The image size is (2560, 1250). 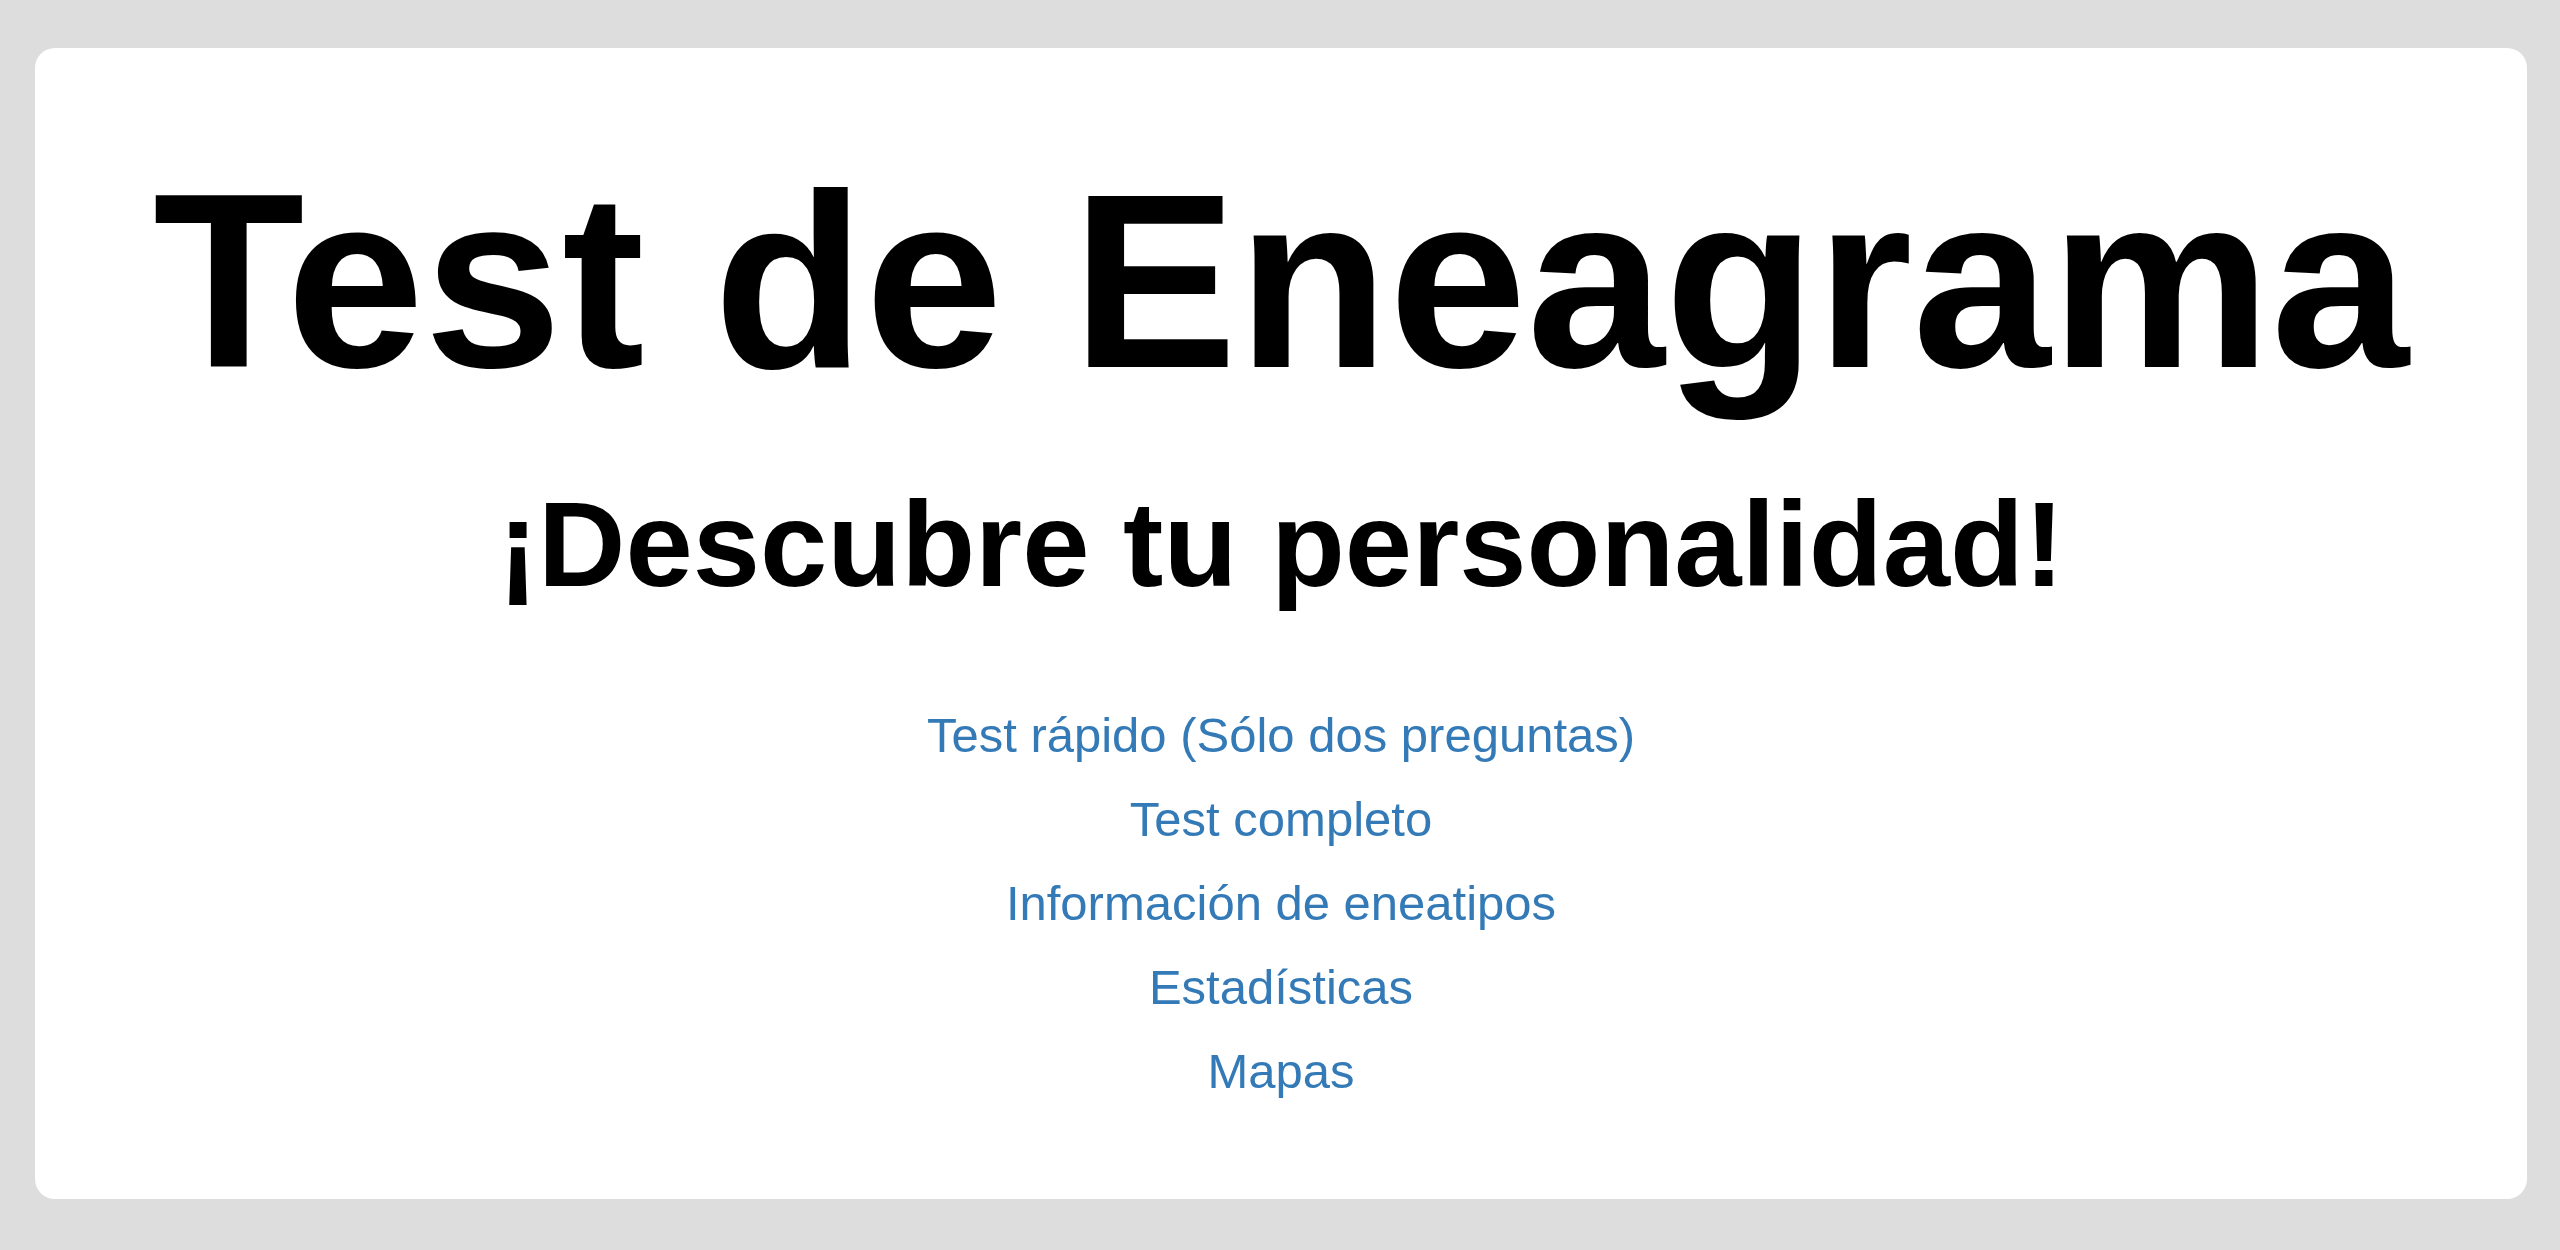 I want to click on nav-link: Mapas, so click(x=1281, y=1071).